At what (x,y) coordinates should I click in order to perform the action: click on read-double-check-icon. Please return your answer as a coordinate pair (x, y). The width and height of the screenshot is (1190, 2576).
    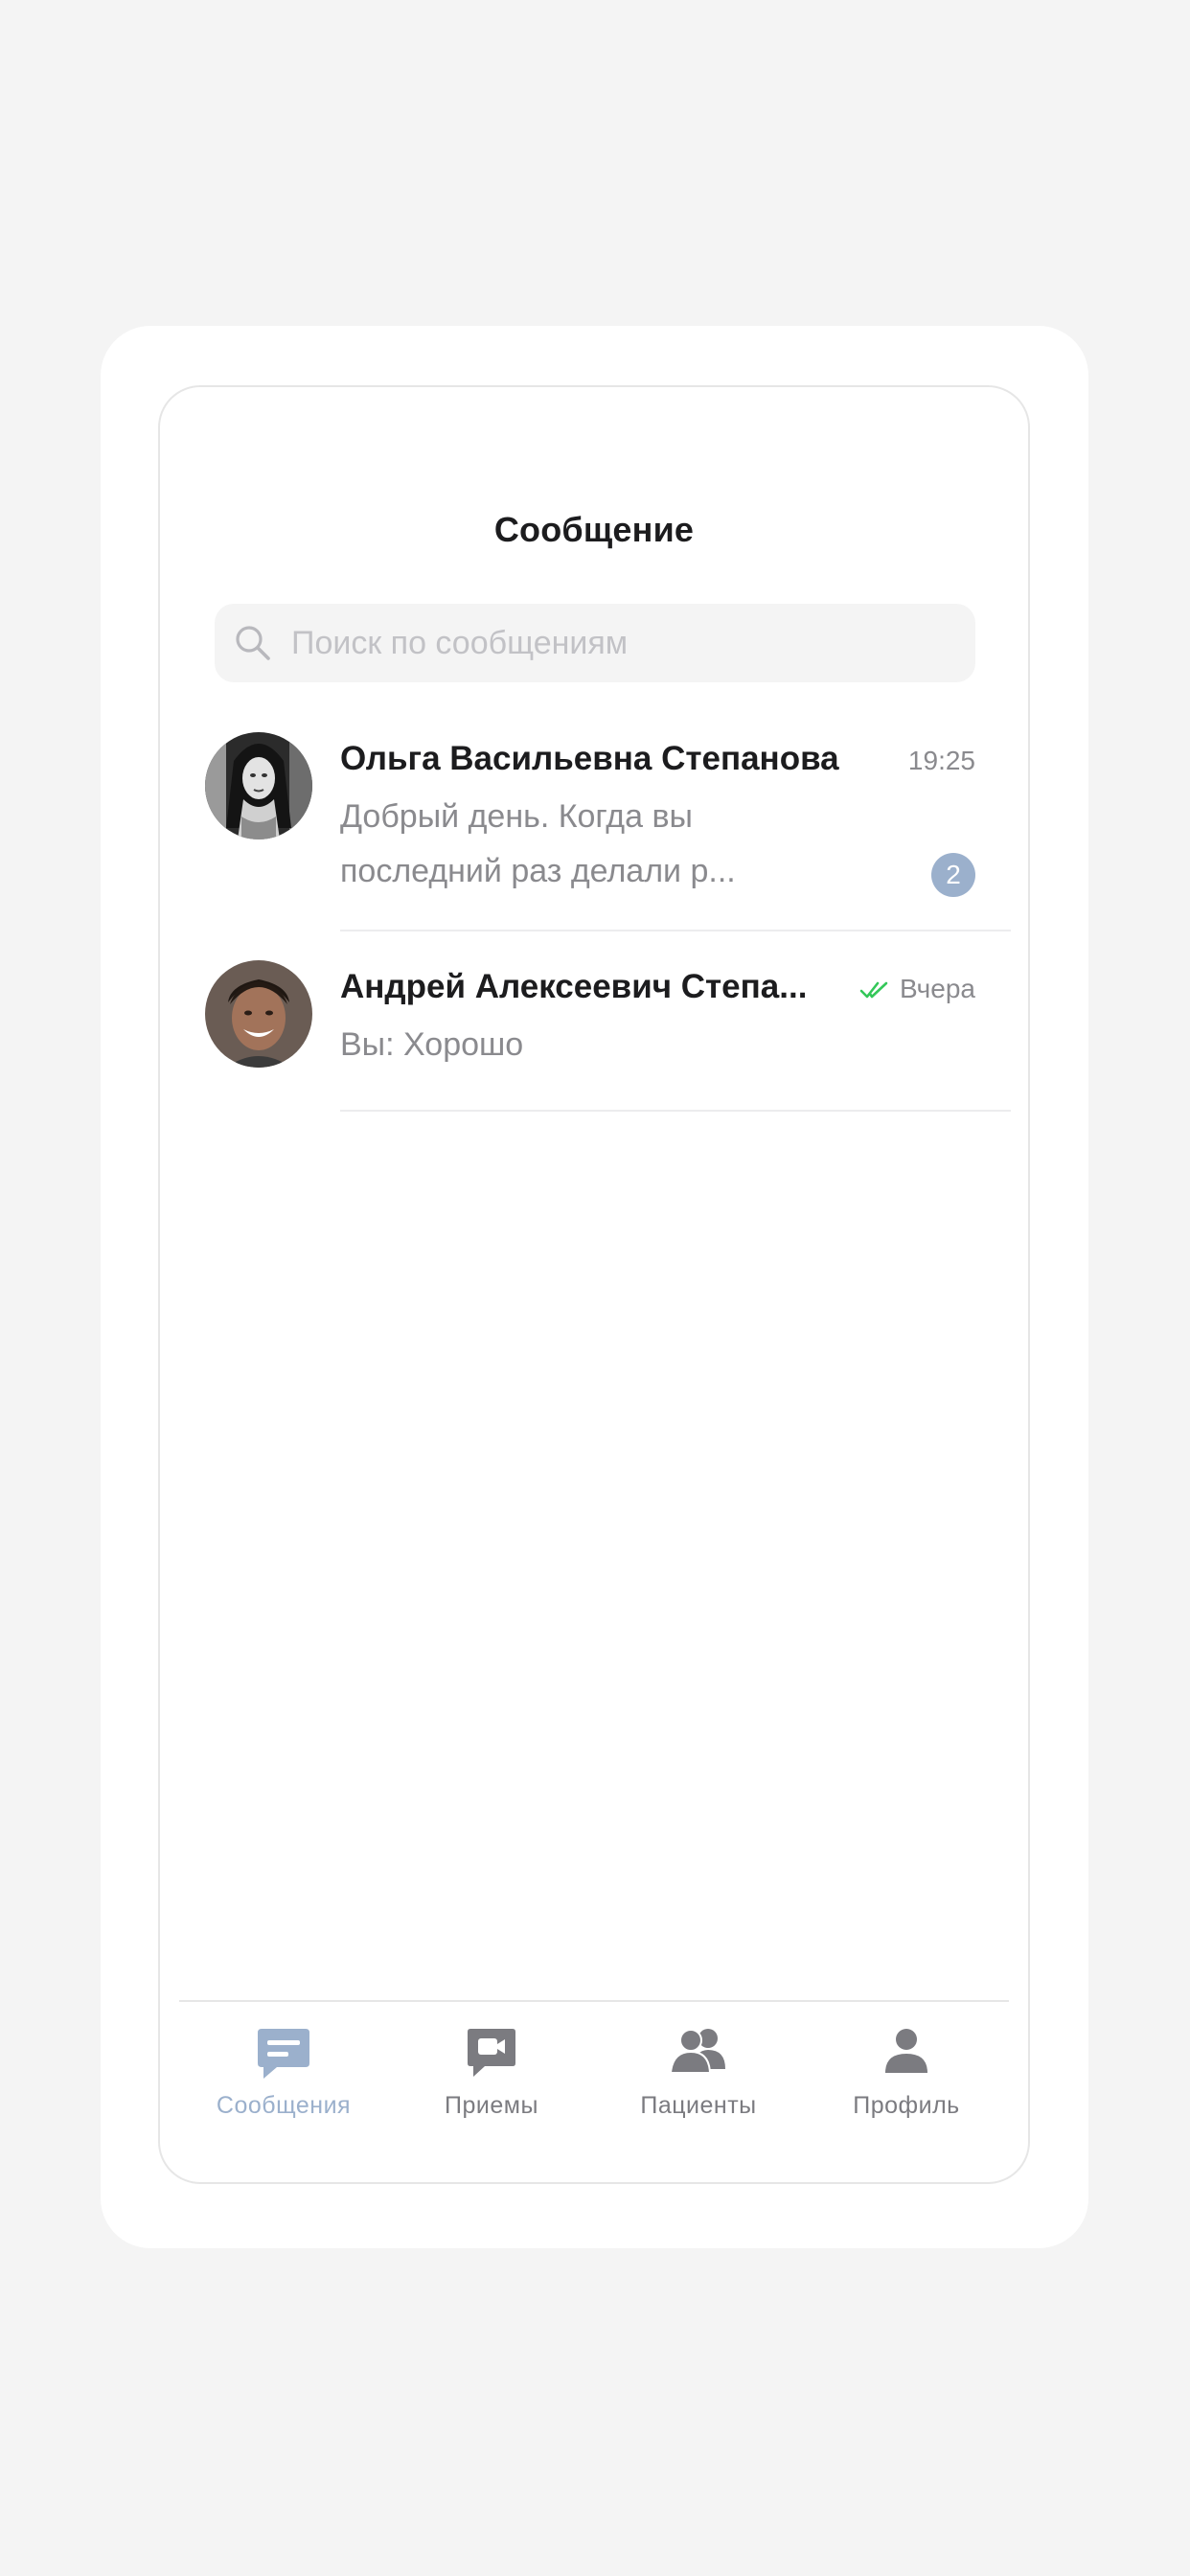
    Looking at the image, I should click on (873, 990).